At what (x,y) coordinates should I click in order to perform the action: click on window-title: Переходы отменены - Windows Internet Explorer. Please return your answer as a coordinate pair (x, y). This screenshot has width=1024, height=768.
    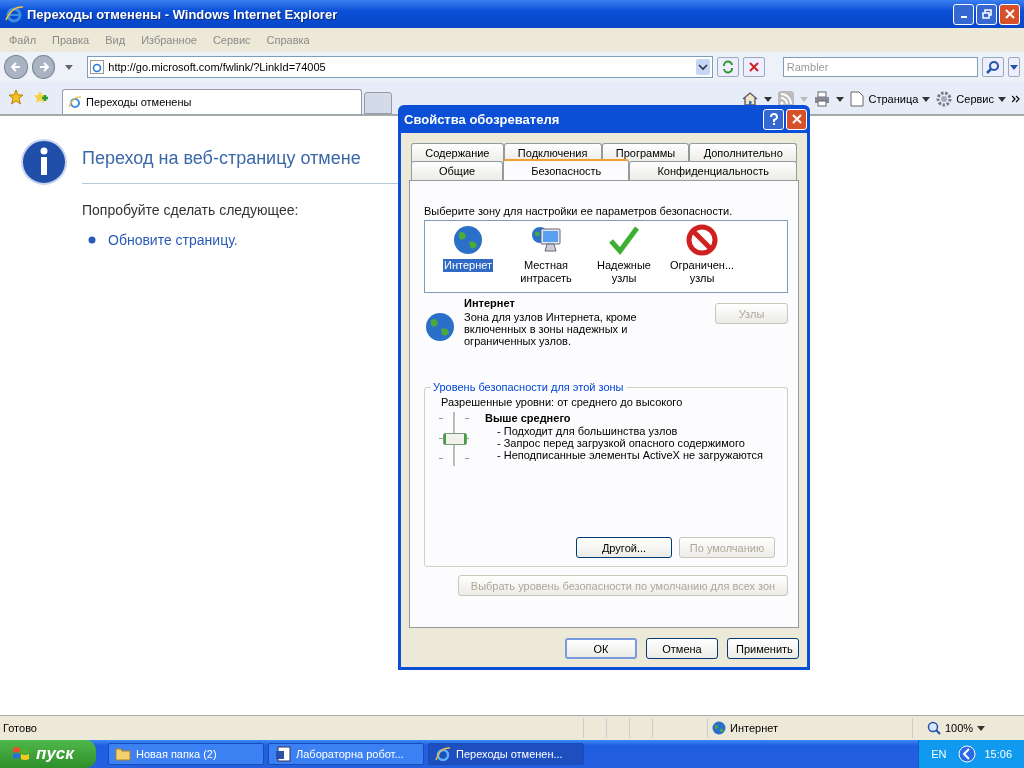
    Looking at the image, I should click on (183, 14).